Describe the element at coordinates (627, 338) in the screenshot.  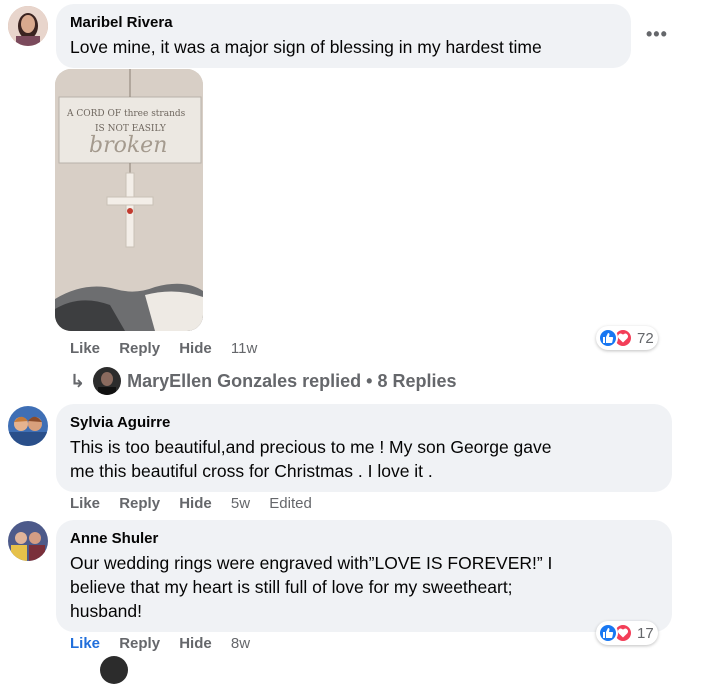
I see `reaction-summary: 72` at that location.